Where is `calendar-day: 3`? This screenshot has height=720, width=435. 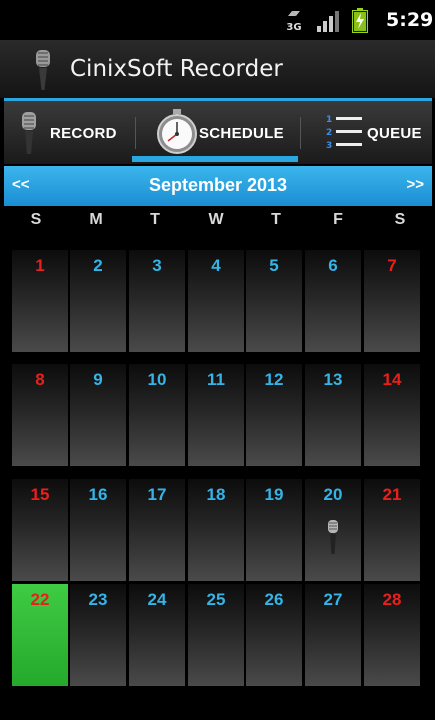 calendar-day: 3 is located at coordinates (157, 301).